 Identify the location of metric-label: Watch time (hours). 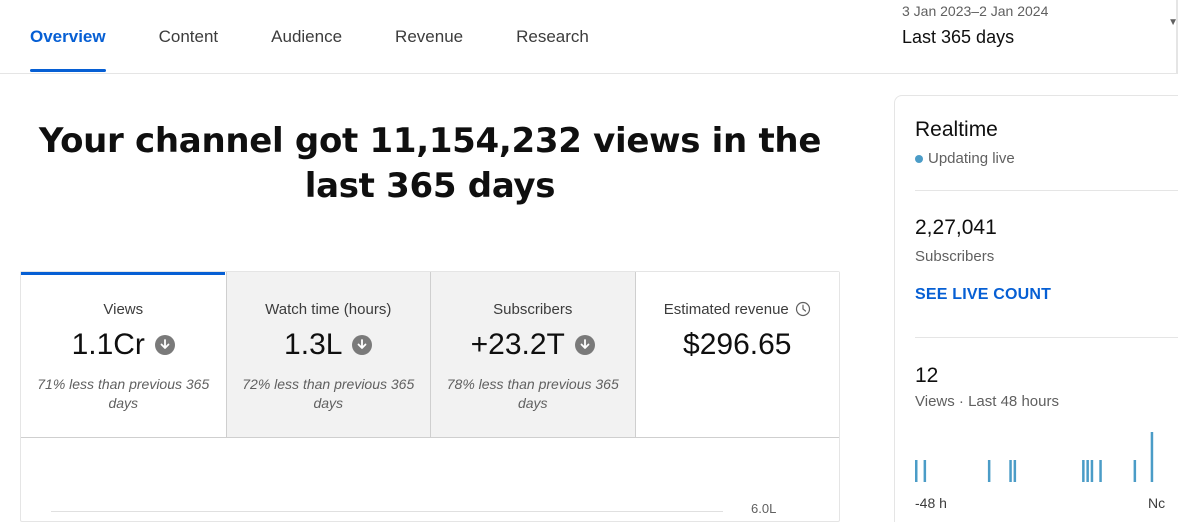
(328, 309).